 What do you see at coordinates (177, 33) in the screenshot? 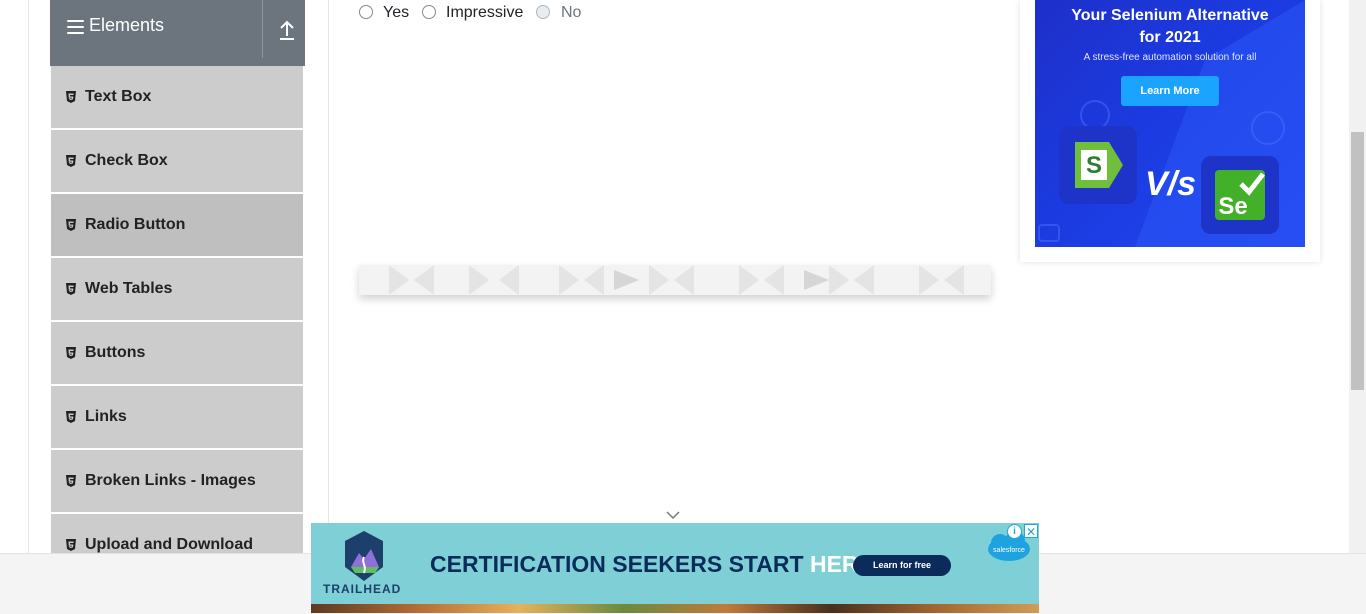
I see `elements-group-header: Elements` at bounding box center [177, 33].